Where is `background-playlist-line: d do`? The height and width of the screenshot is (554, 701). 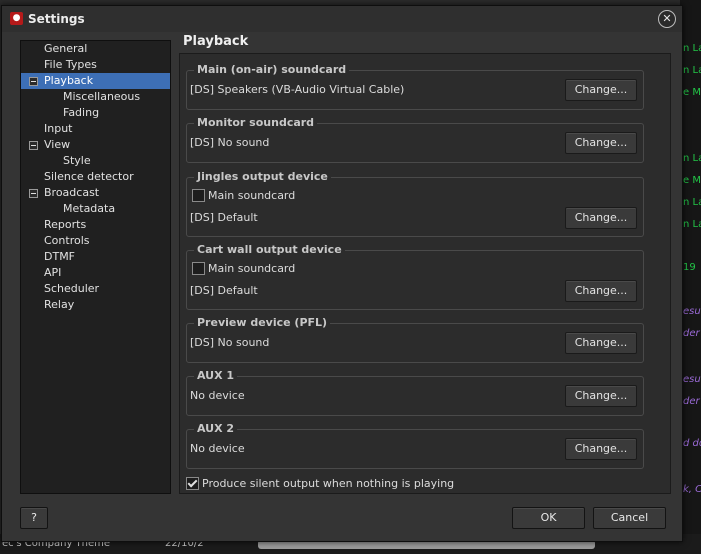 background-playlist-line: d do is located at coordinates (692, 443).